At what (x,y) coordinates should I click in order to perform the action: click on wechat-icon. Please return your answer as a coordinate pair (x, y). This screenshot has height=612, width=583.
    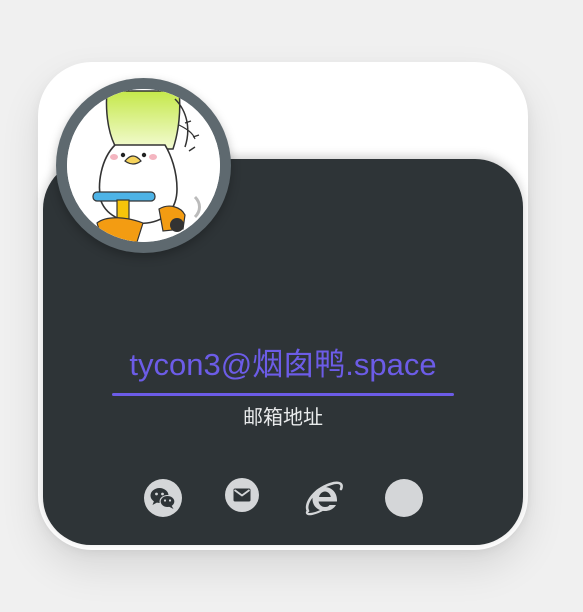
    Looking at the image, I should click on (163, 498).